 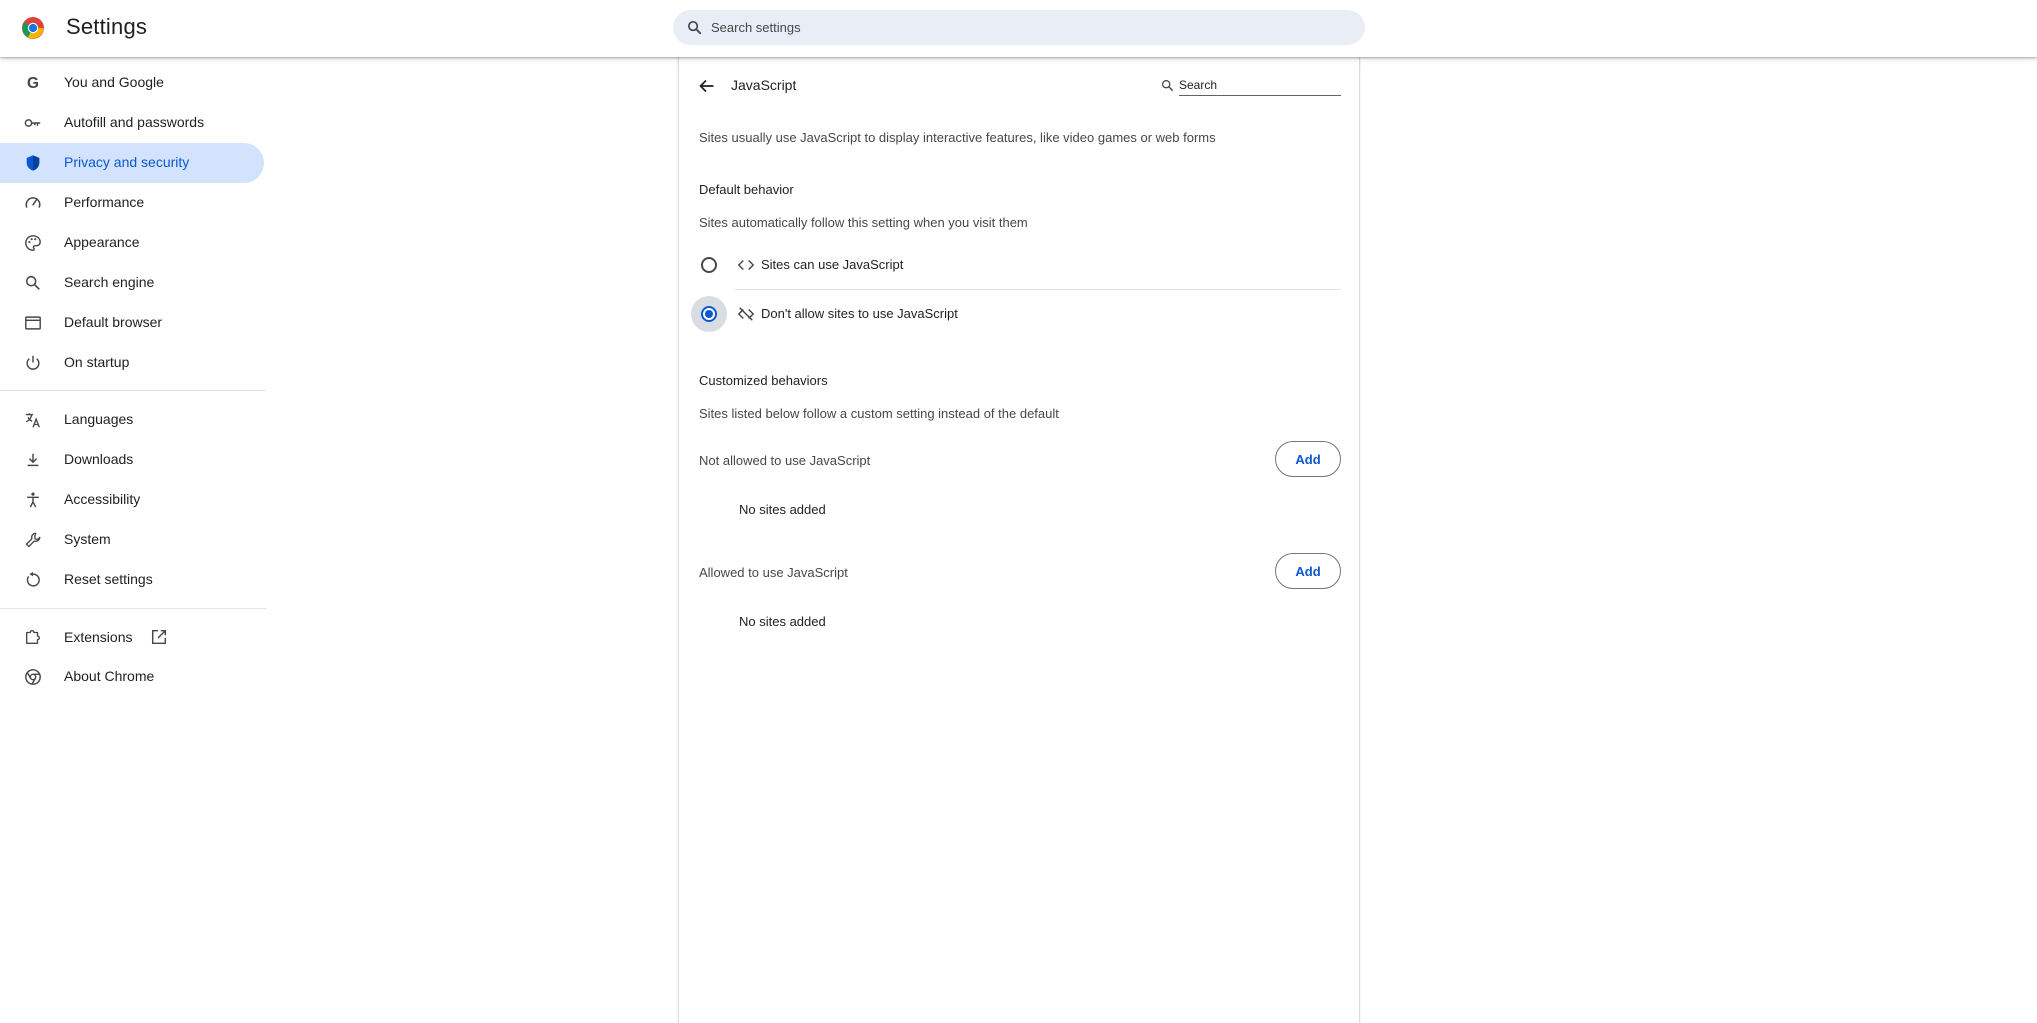 I want to click on sidebar-item-label: Downloads, so click(x=99, y=459).